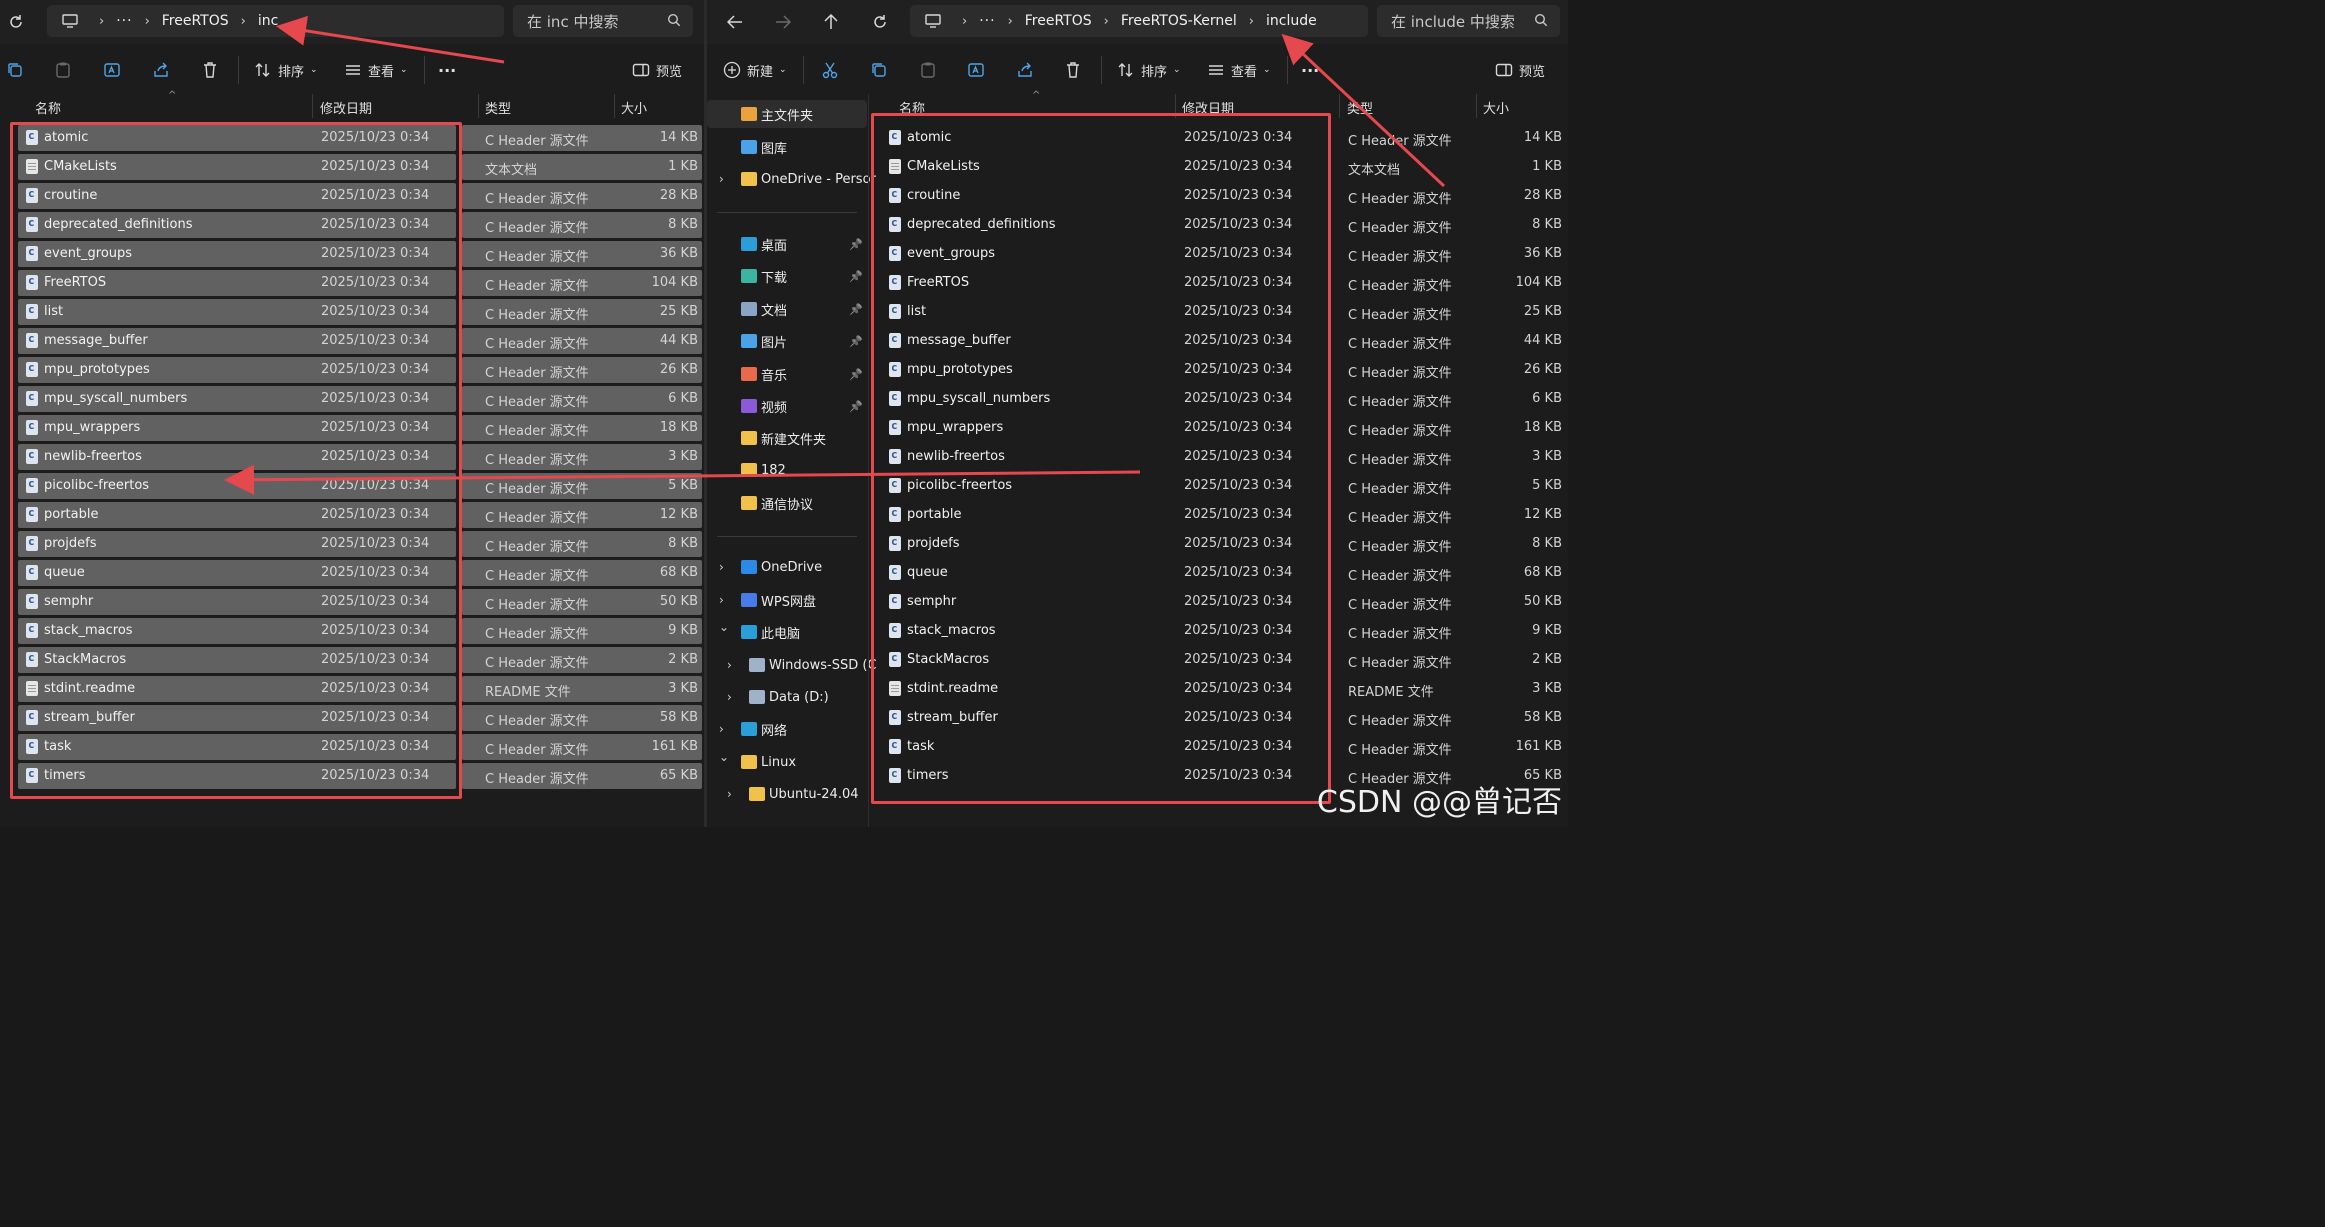 This screenshot has width=2325, height=1227. What do you see at coordinates (1218, 138) in the screenshot?
I see `file-row: atomic 2025/10/23 0:34 C Header 源文件 14 KB` at bounding box center [1218, 138].